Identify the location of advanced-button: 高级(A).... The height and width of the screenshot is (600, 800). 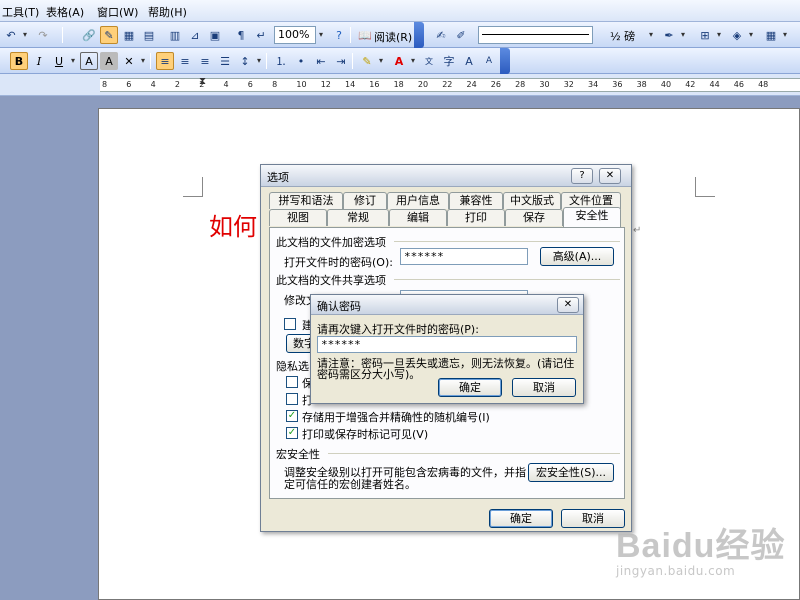
(577, 256).